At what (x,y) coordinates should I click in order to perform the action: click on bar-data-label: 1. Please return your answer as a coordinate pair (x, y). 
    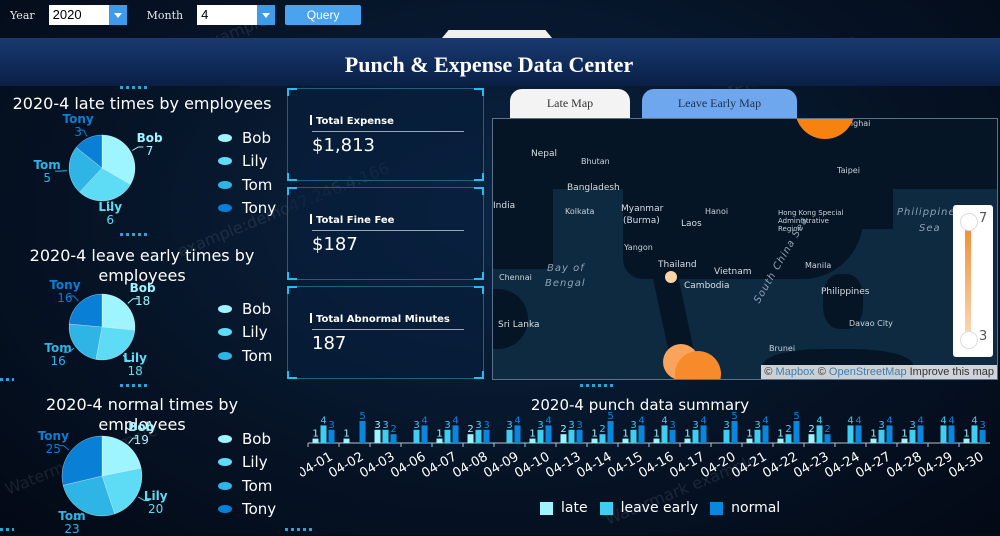
    Looking at the image, I should click on (780, 434).